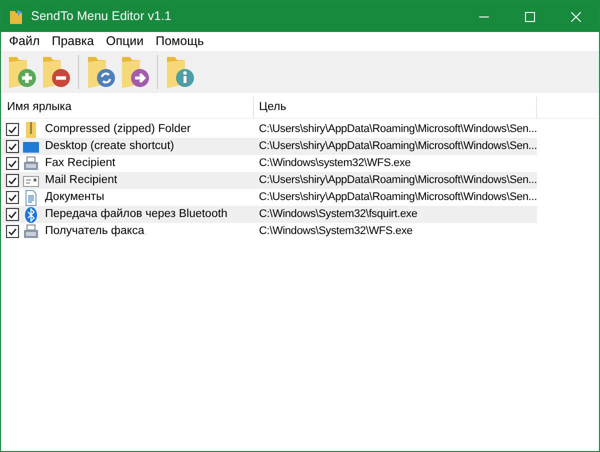 This screenshot has height=452, width=600. What do you see at coordinates (576, 17) in the screenshot?
I see `close-icon` at bounding box center [576, 17].